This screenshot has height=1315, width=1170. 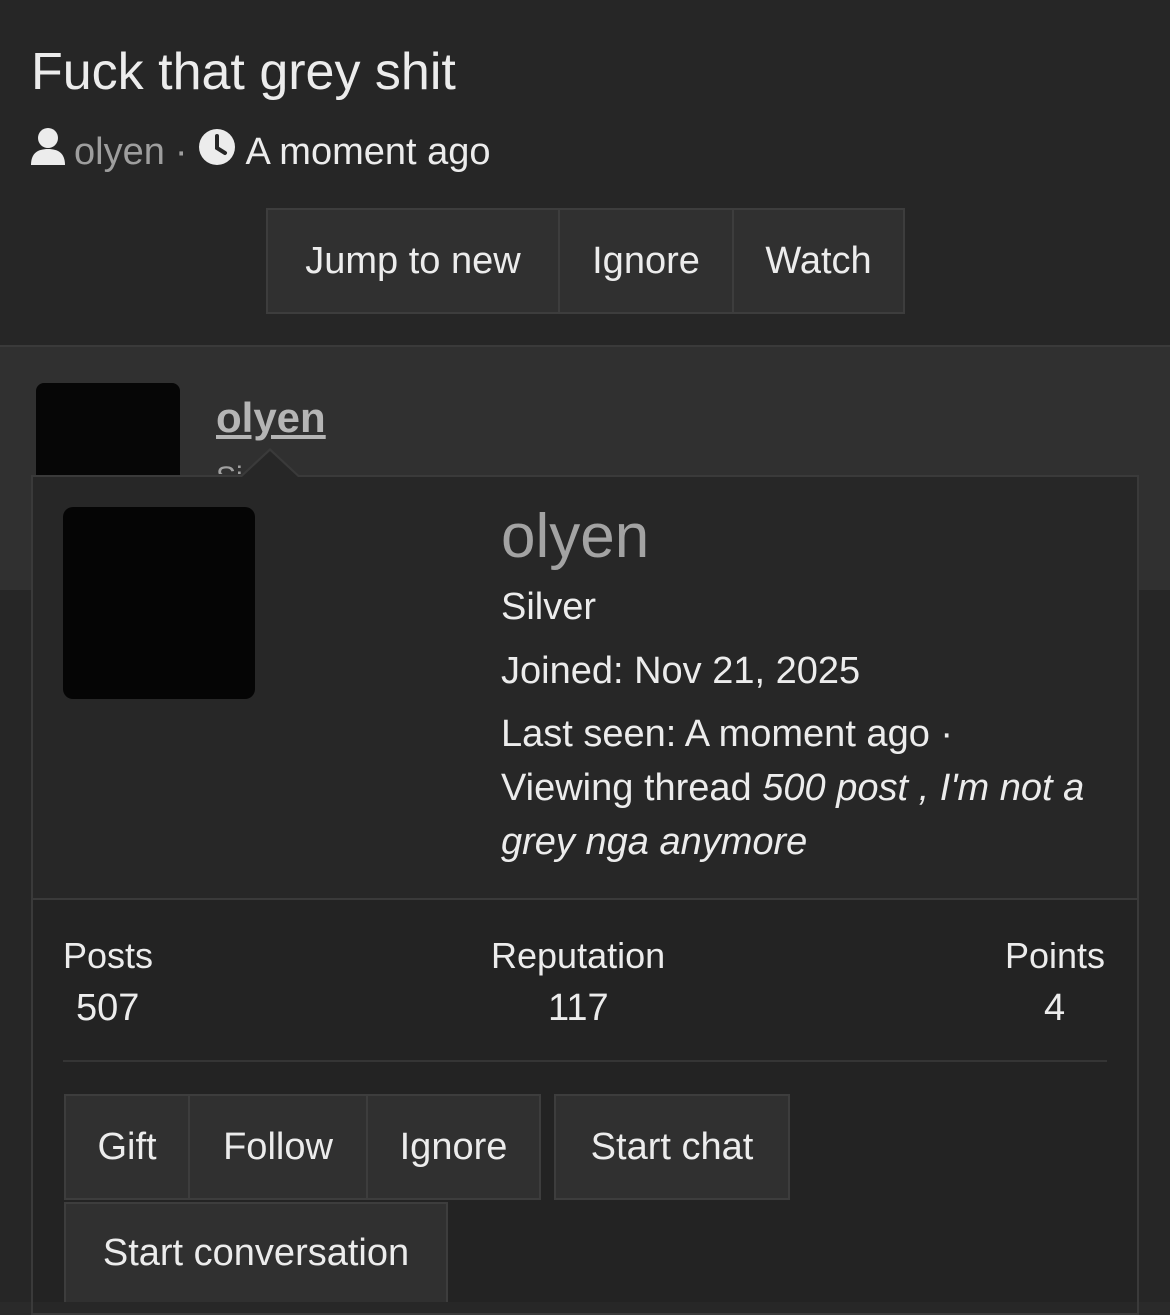 I want to click on member-activity: Viewing thread 500 post , I'm not a, so click(x=792, y=788).